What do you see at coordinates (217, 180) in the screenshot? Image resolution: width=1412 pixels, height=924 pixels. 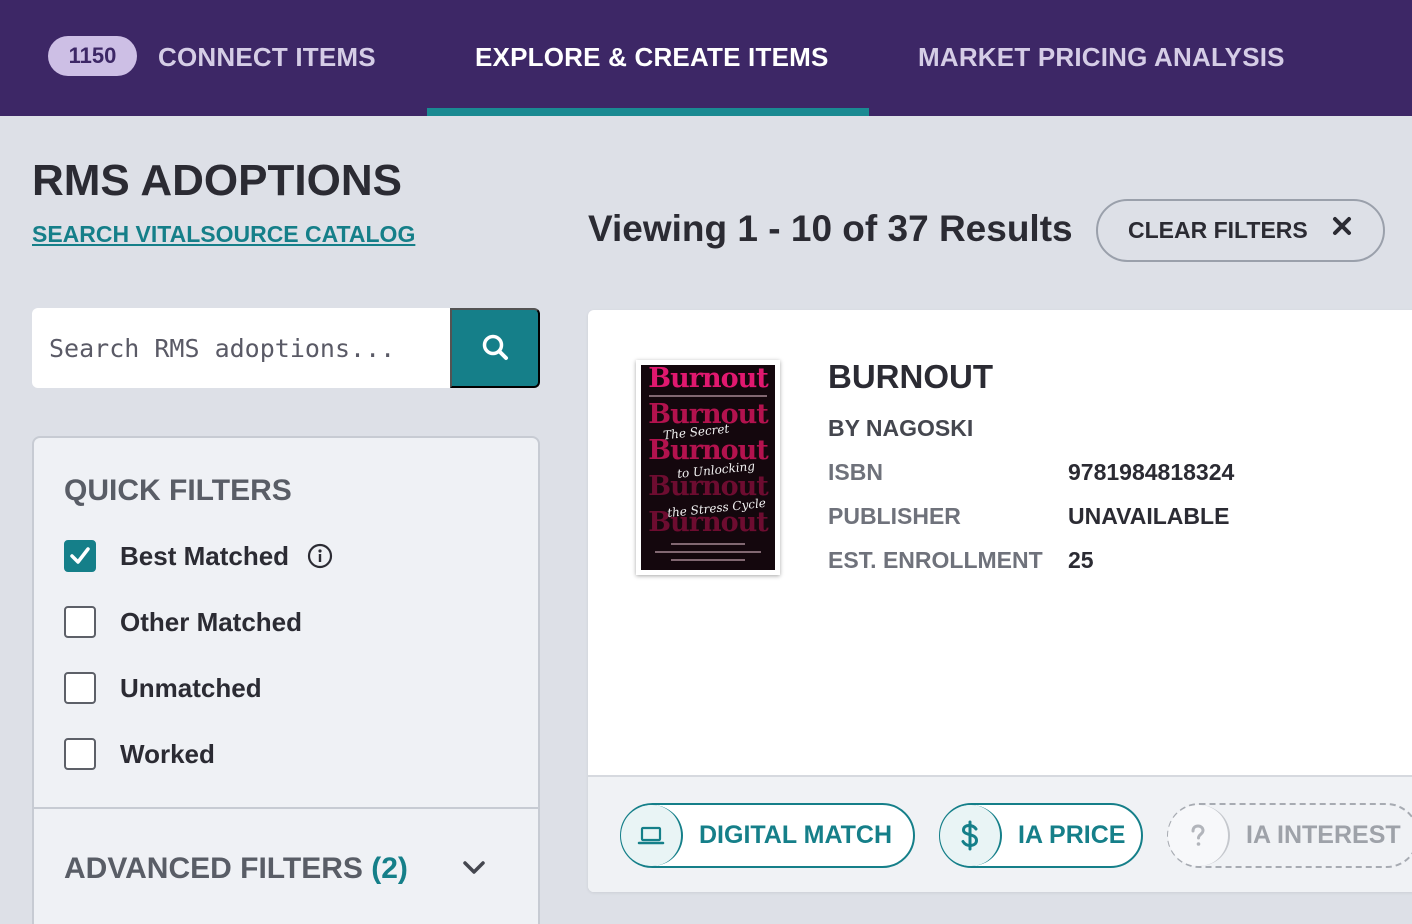 I see `page-title: RMS ADOPTIONS` at bounding box center [217, 180].